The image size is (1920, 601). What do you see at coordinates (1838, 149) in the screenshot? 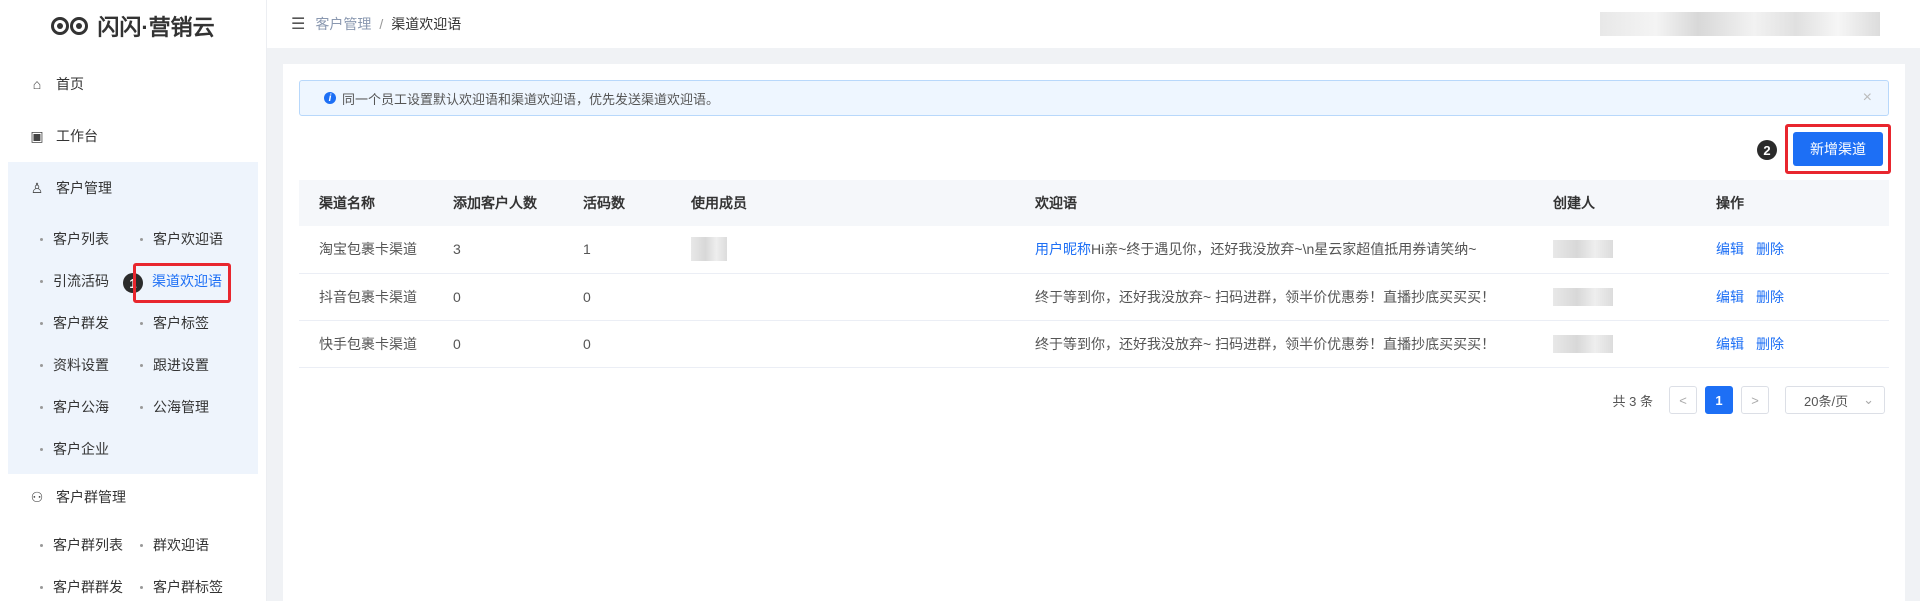
I see `add-channel-button: 新增渠道` at bounding box center [1838, 149].